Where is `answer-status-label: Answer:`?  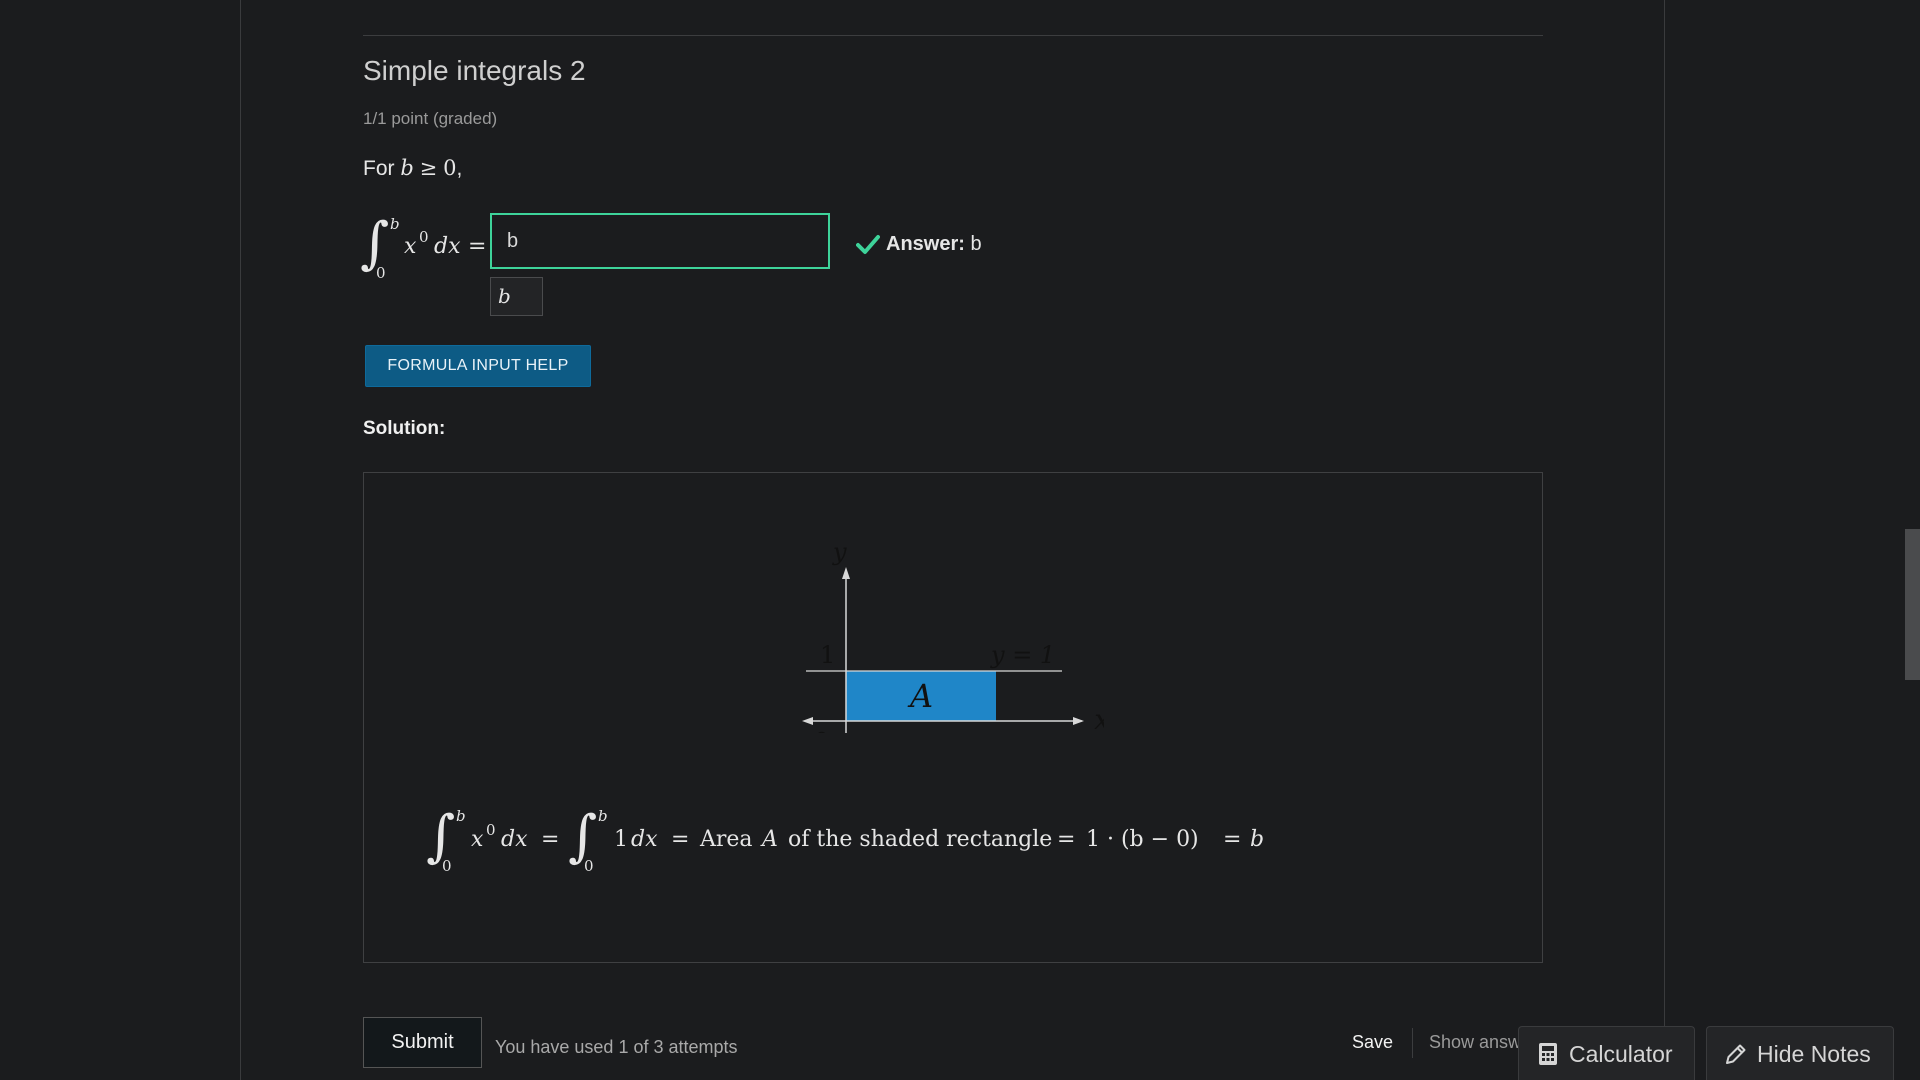 answer-status-label: Answer: is located at coordinates (925, 244).